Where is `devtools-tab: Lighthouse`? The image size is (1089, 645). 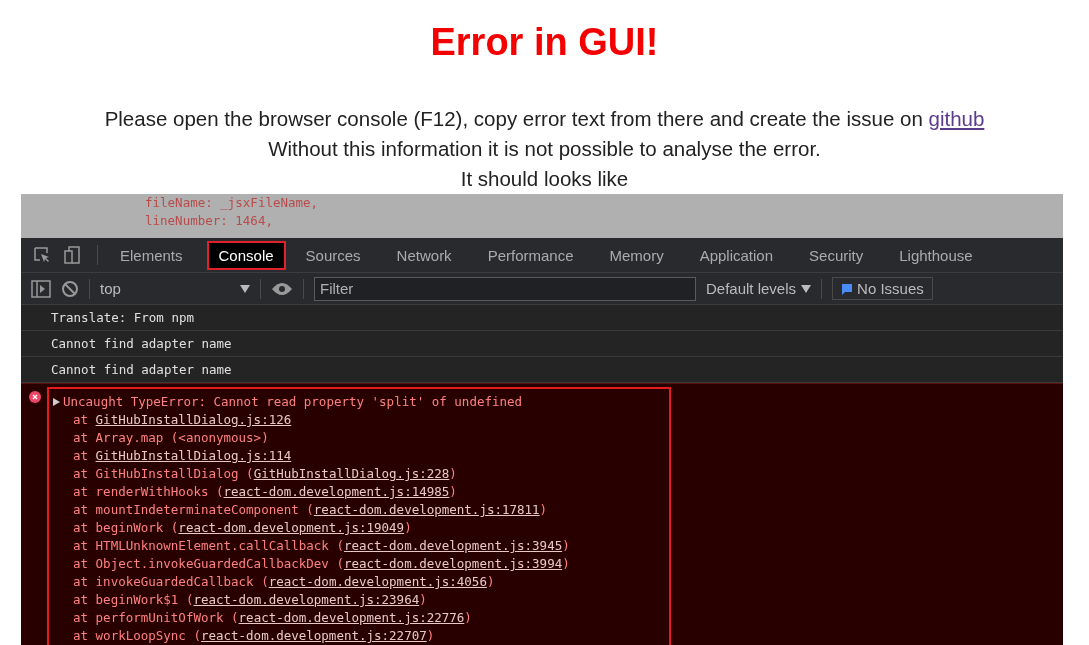 devtools-tab: Lighthouse is located at coordinates (936, 255).